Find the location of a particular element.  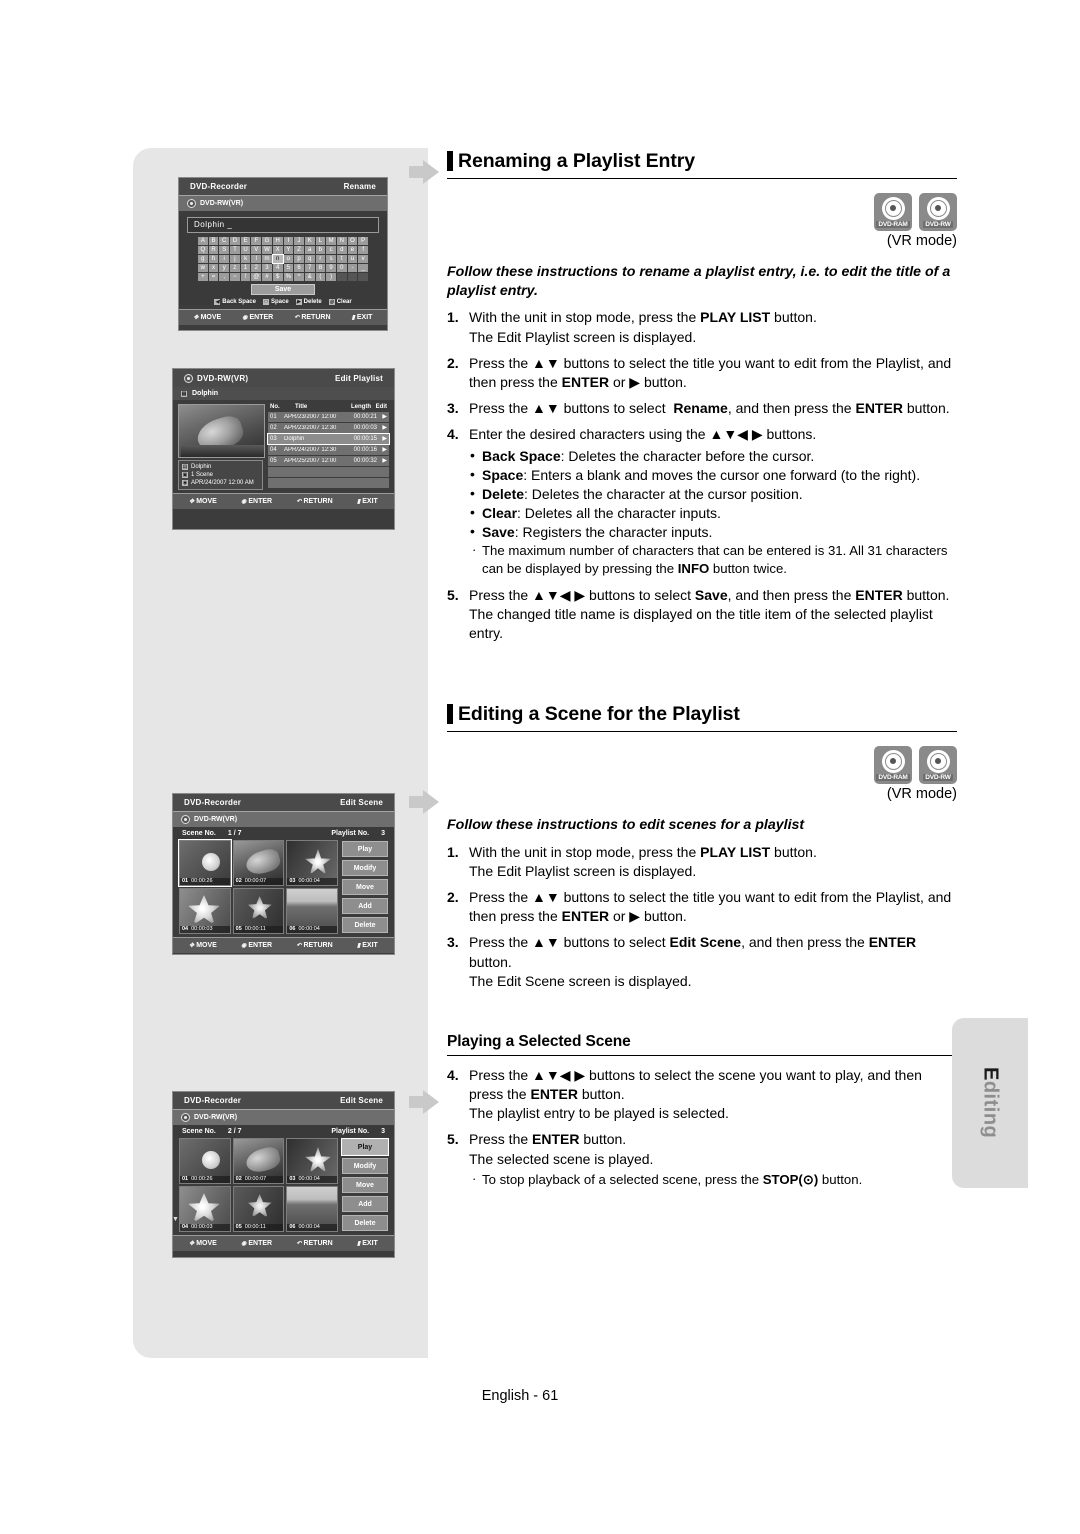

key-J: J is located at coordinates (299, 241).